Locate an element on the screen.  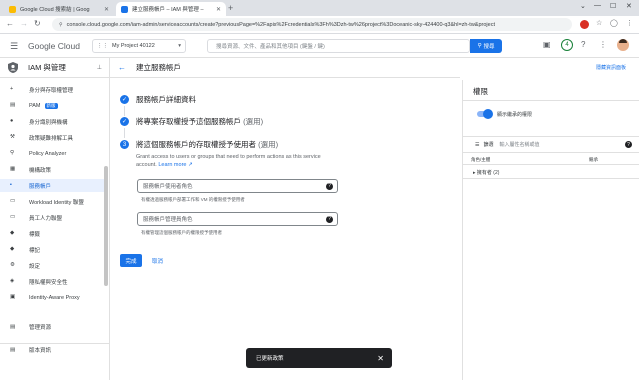
notification-badge: 4 is located at coordinates (567, 45).